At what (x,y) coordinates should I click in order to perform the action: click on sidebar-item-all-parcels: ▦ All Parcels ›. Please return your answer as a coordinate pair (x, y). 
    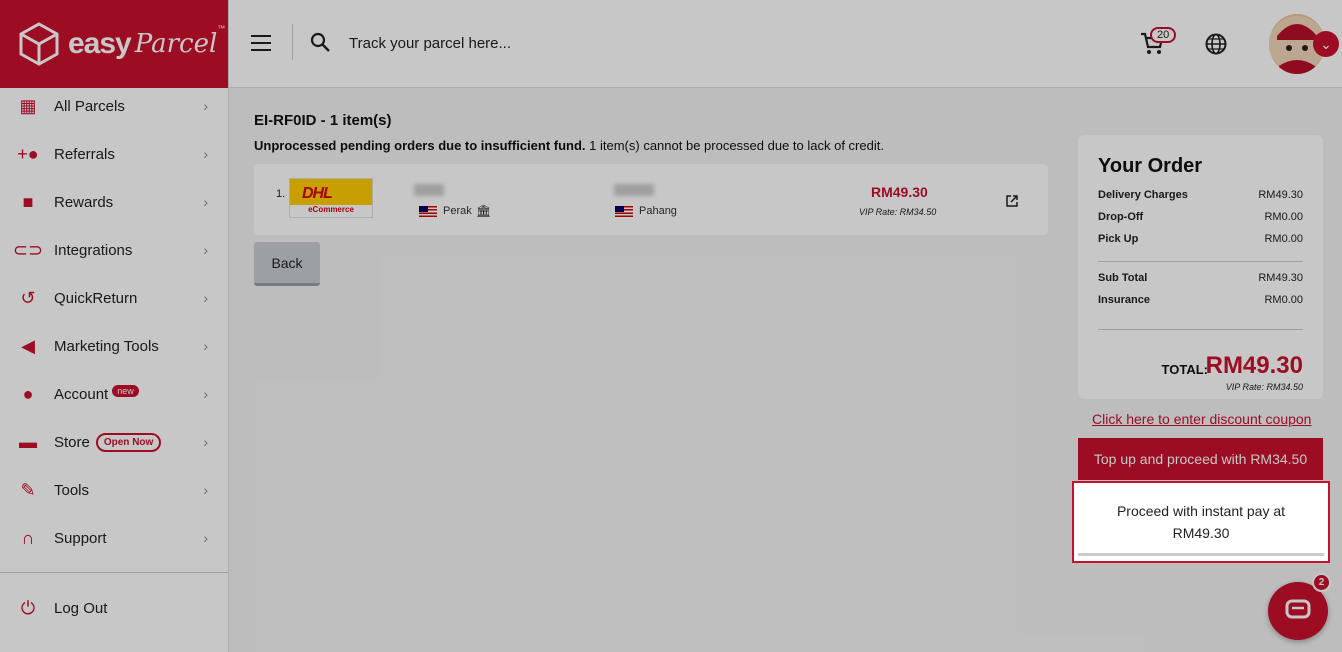
    Looking at the image, I should click on (114, 106).